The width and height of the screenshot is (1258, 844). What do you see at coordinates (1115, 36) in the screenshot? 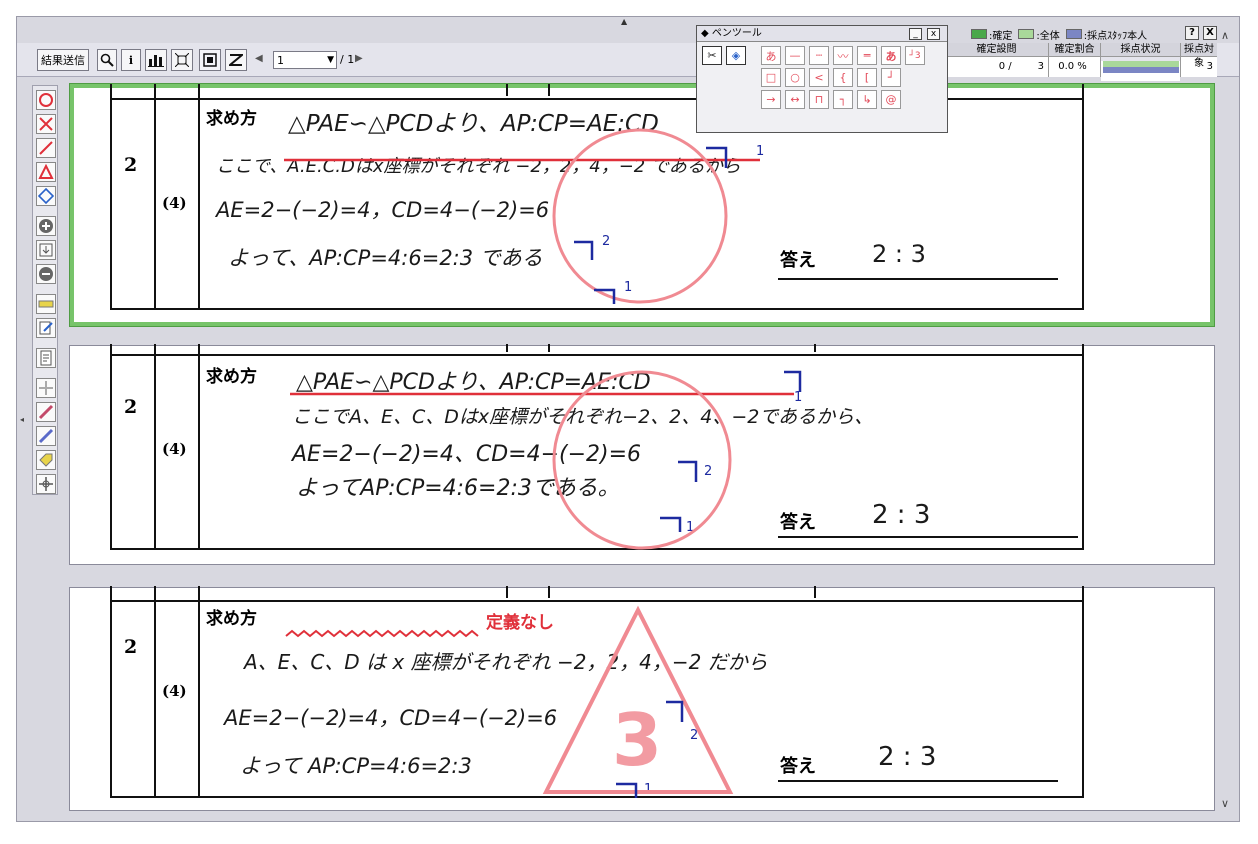
I see `legend-staff-label: :採点ｽﾀｯﾌ本人` at bounding box center [1115, 36].